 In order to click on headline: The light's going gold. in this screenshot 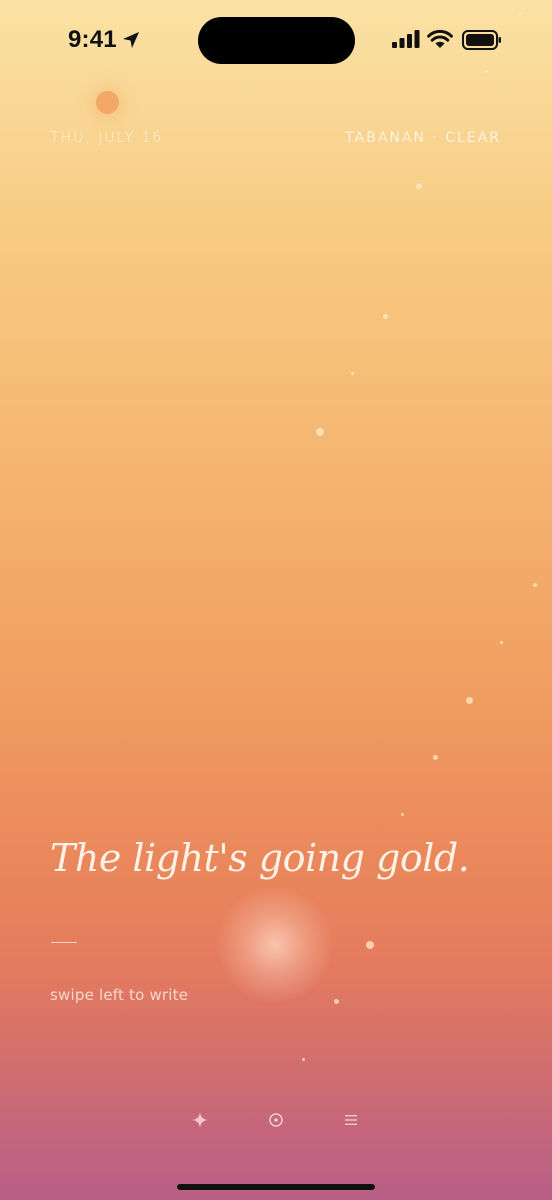, I will do `click(260, 858)`.